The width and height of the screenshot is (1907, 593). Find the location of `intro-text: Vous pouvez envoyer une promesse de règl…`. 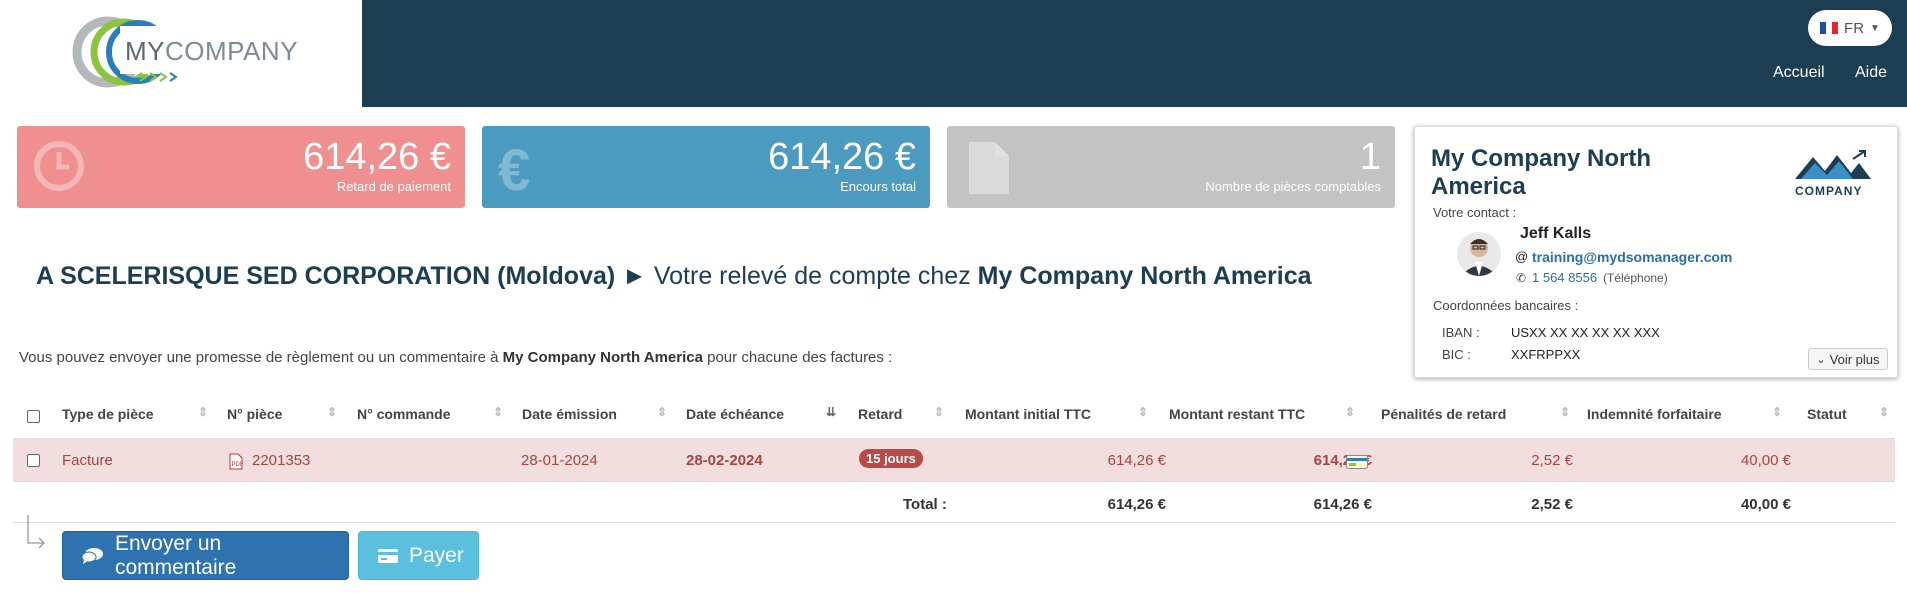

intro-text: Vous pouvez envoyer une promesse de règl… is located at coordinates (455, 357).